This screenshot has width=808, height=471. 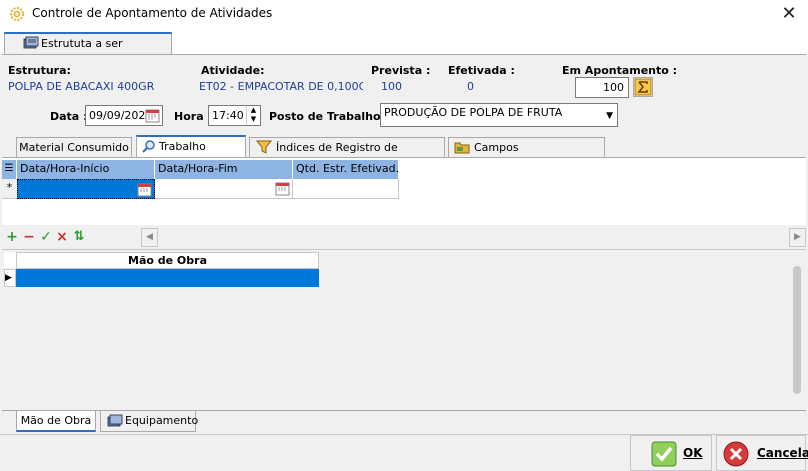 I want to click on cell-inicio, so click(x=86, y=189).